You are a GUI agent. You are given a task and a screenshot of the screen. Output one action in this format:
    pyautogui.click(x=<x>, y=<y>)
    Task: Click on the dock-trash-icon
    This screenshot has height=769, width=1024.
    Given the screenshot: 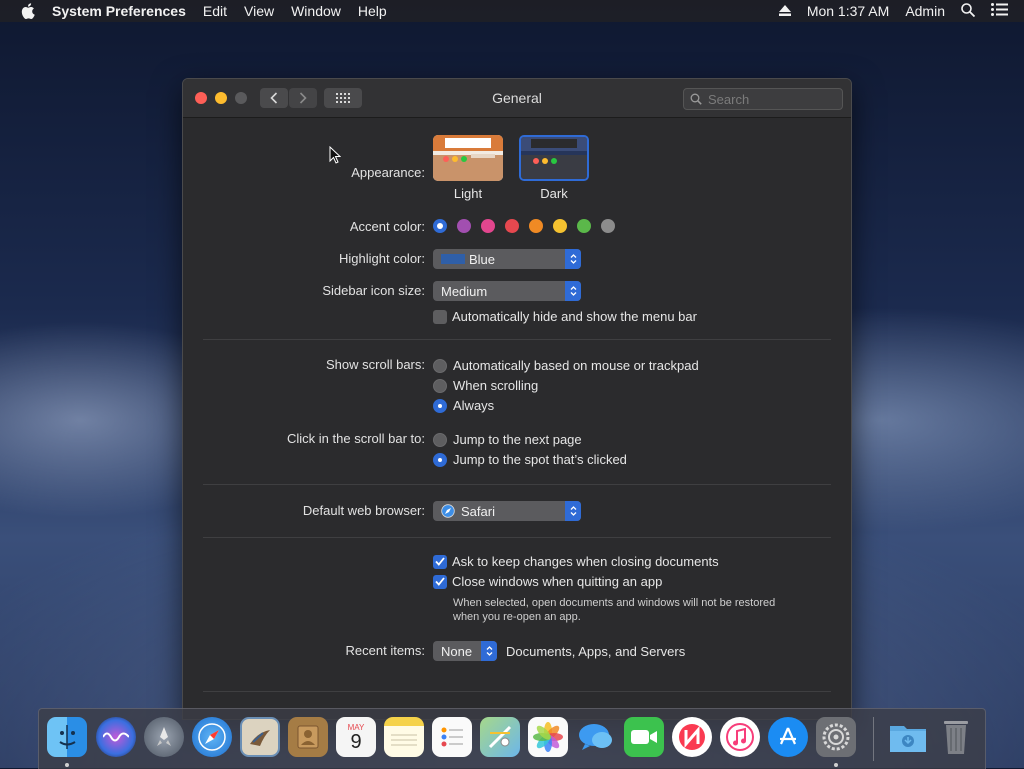 What is the action you would take?
    pyautogui.click(x=956, y=737)
    